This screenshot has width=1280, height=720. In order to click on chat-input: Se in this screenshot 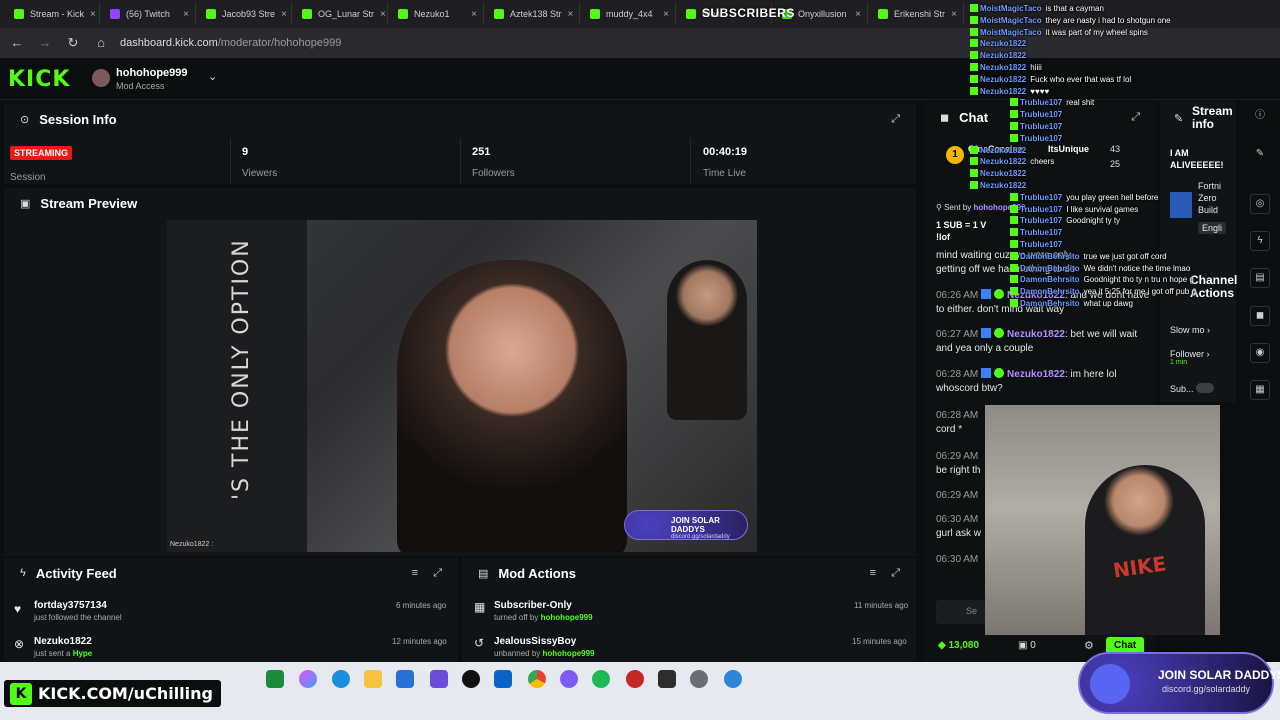, I will do `click(961, 612)`.